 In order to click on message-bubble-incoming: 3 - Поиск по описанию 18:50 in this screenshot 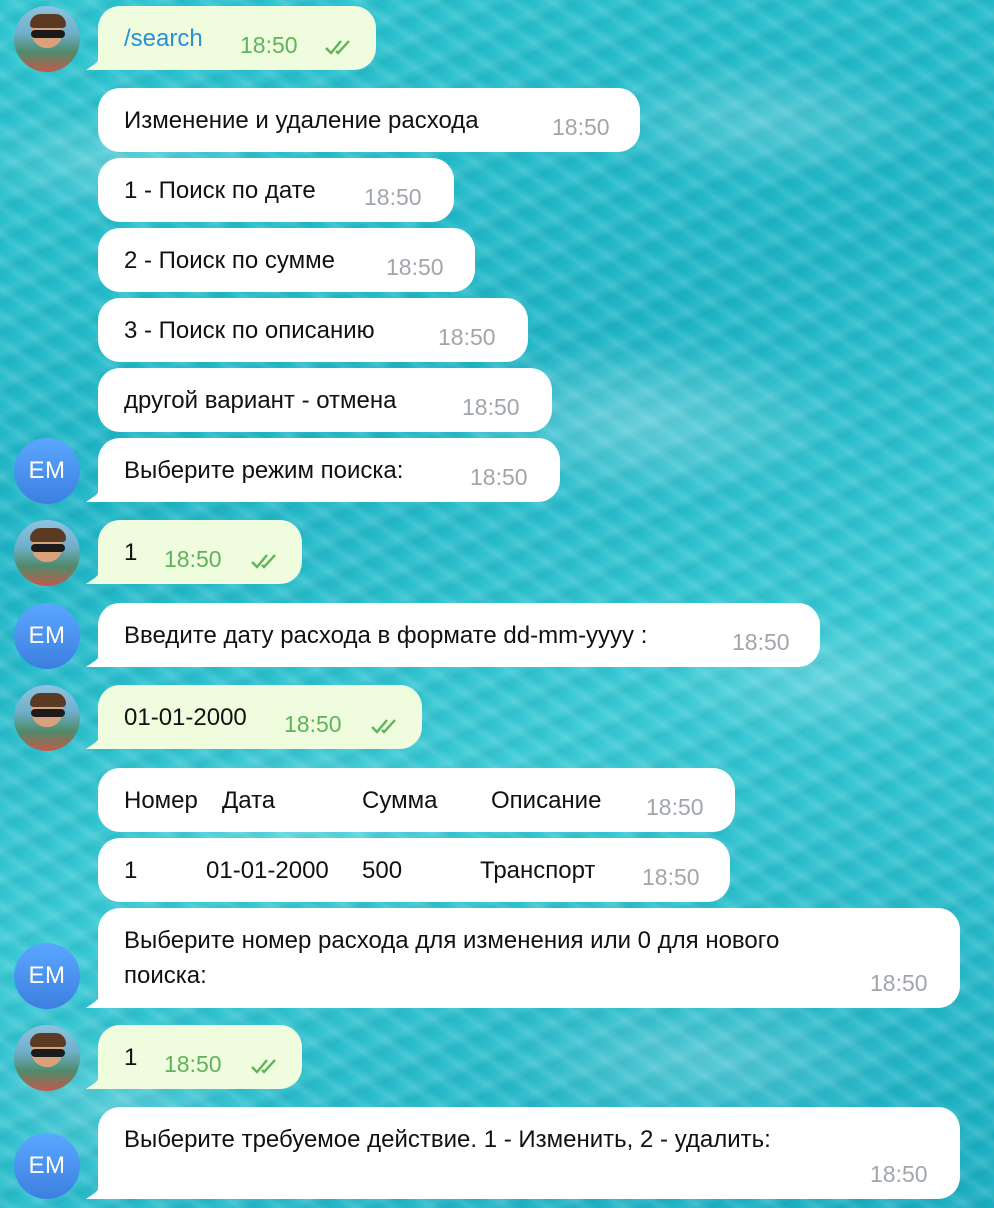, I will do `click(313, 330)`.